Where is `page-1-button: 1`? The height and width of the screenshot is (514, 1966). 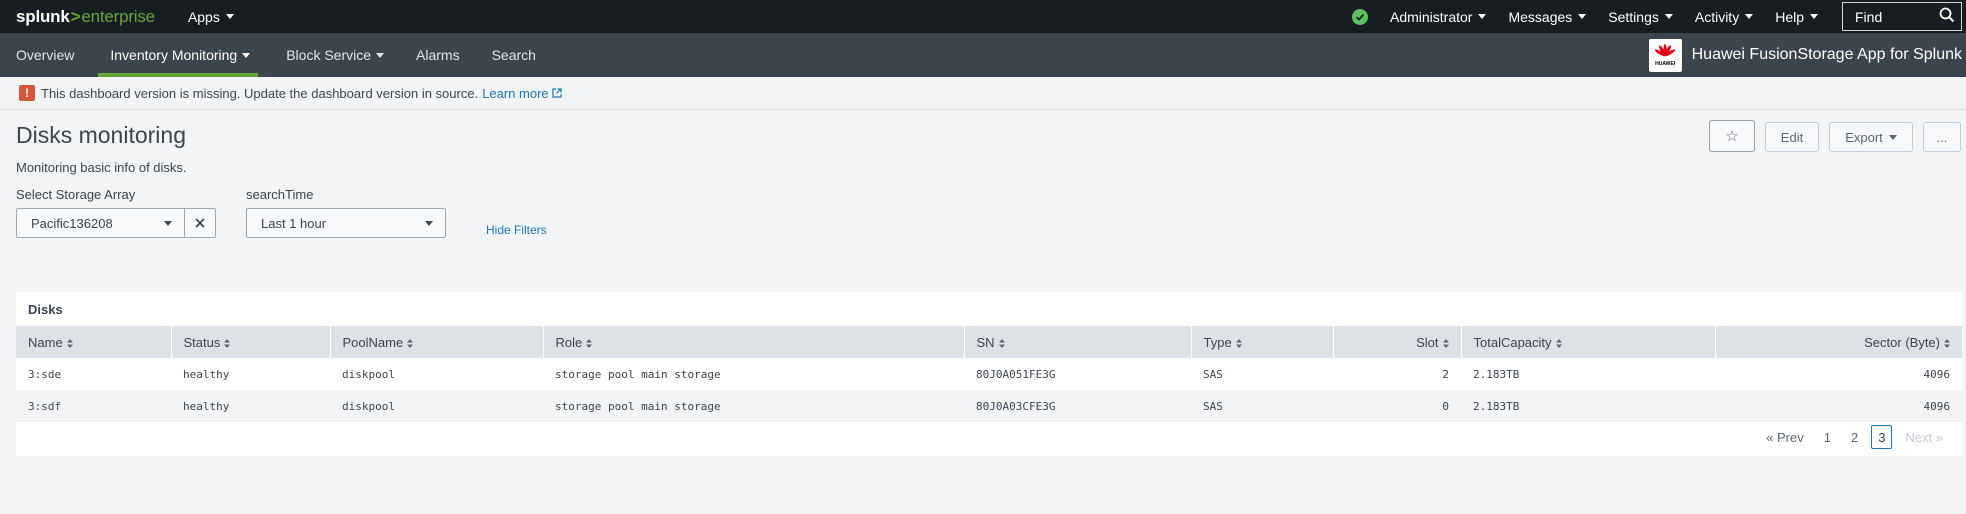
page-1-button: 1 is located at coordinates (1827, 437).